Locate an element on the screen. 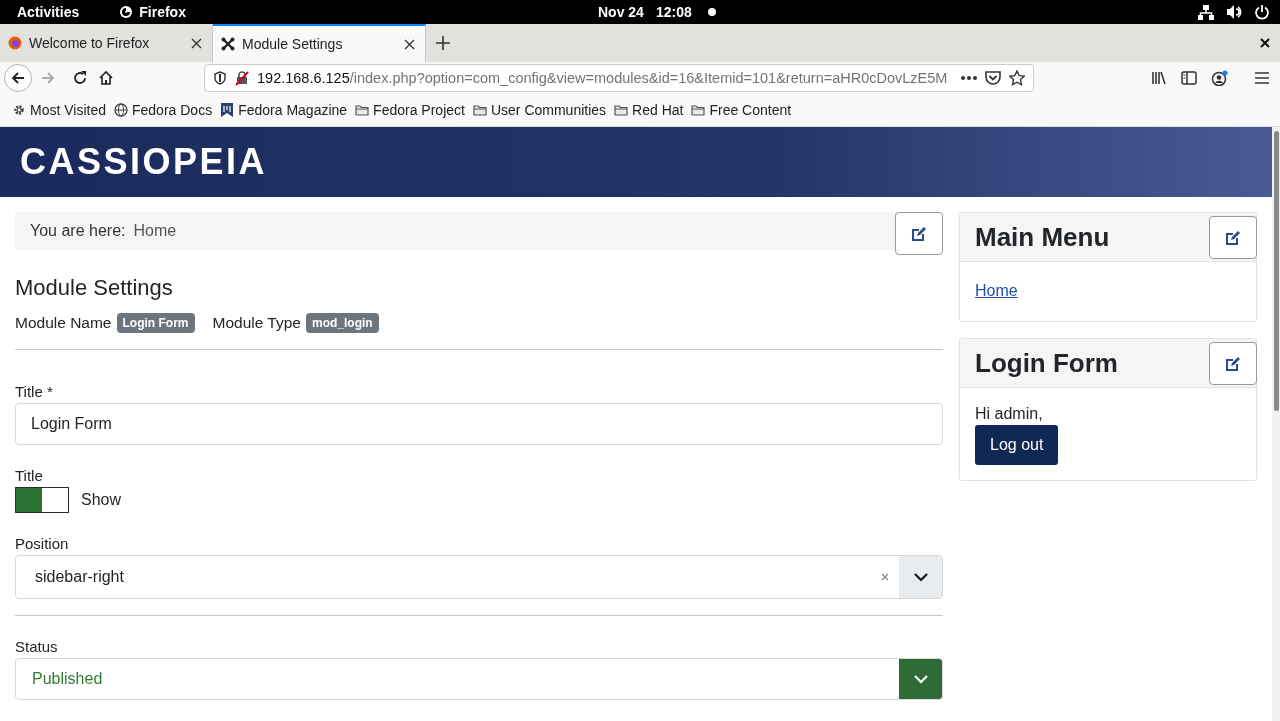 The width and height of the screenshot is (1280, 721). page-heading: Module Settings is located at coordinates (94, 288).